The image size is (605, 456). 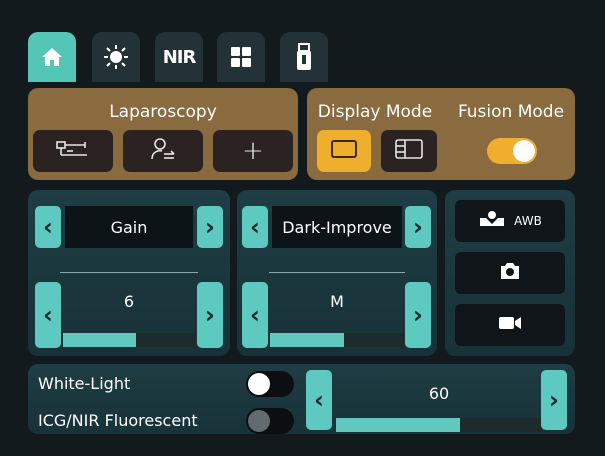 What do you see at coordinates (510, 221) in the screenshot?
I see `awb-button: AWB` at bounding box center [510, 221].